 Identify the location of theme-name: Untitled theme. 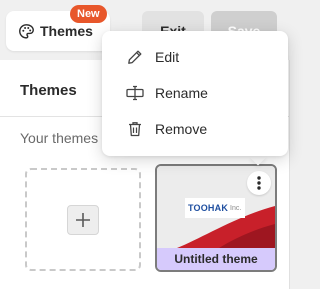
(216, 259).